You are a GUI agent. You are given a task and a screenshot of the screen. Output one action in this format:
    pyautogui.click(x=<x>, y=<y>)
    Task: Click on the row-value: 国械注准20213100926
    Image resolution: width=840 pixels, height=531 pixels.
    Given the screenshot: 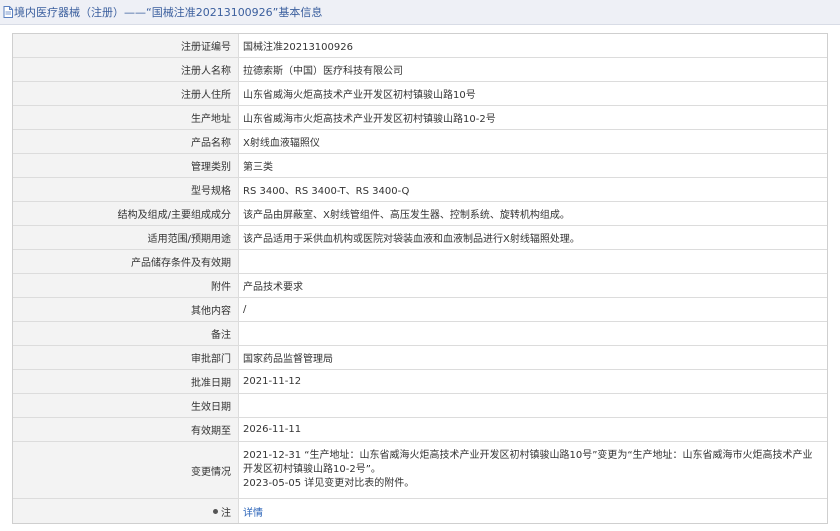 What is the action you would take?
    pyautogui.click(x=298, y=47)
    